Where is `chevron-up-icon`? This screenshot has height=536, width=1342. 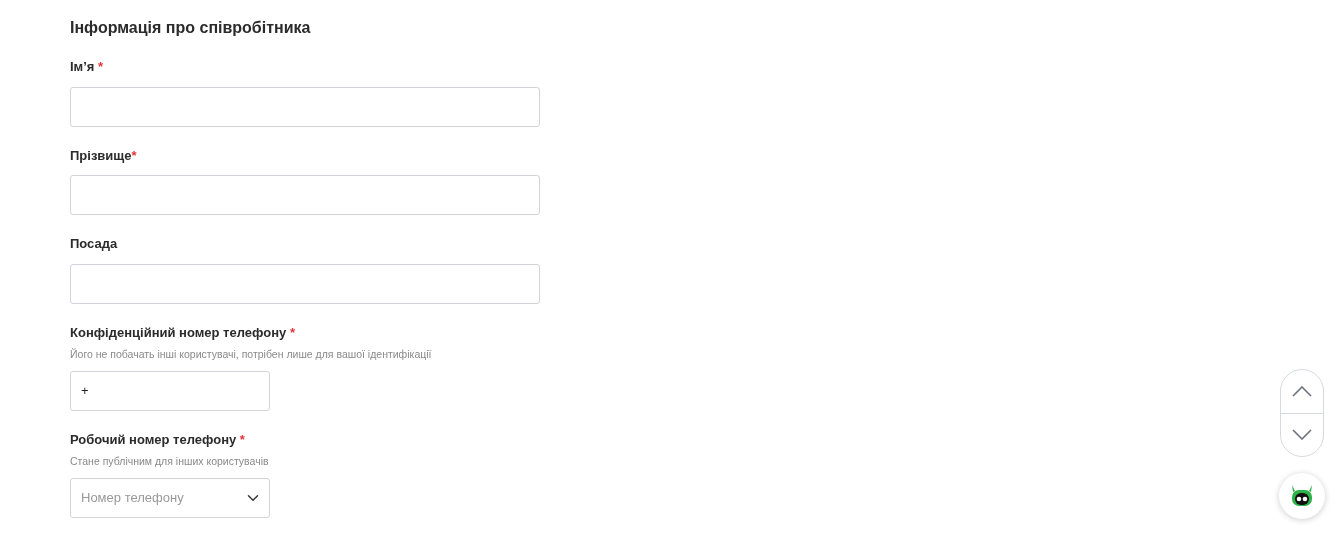
chevron-up-icon is located at coordinates (1302, 391).